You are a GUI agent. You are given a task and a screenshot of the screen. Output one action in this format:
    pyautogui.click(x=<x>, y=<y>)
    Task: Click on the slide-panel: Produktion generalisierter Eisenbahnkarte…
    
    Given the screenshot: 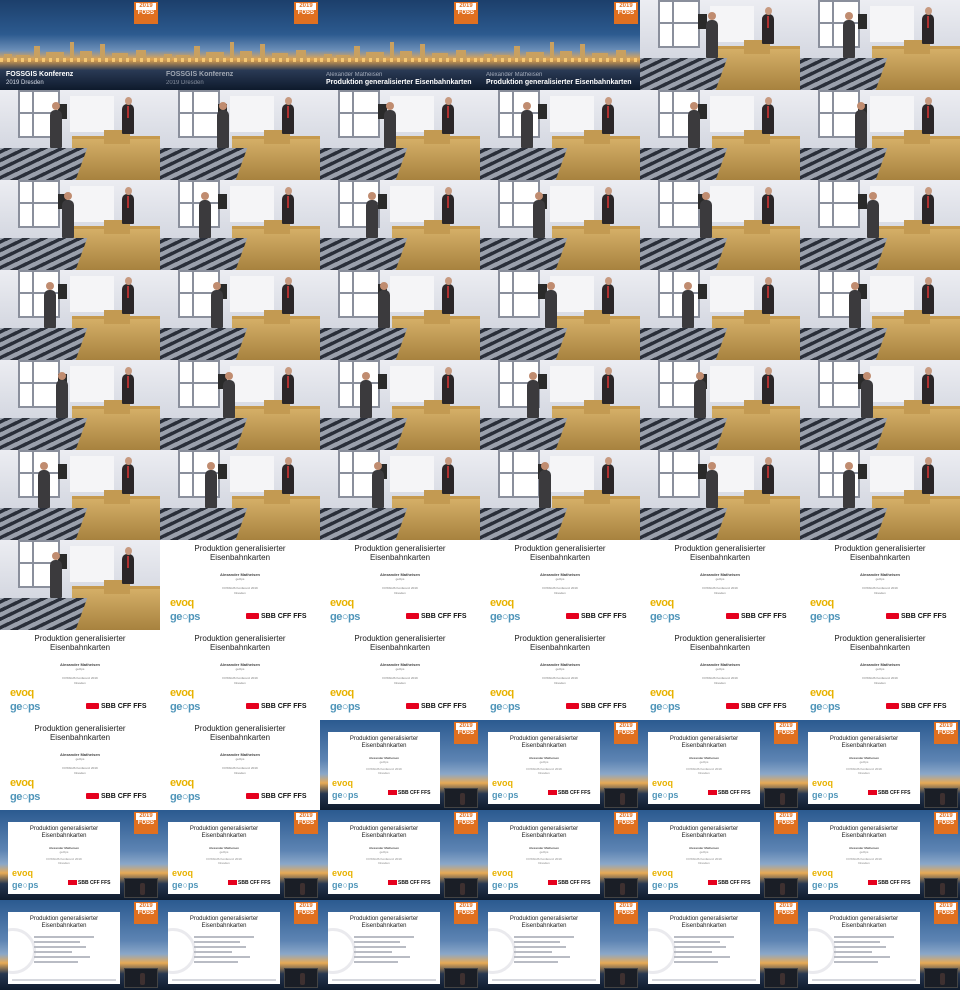 What is the action you would take?
    pyautogui.click(x=864, y=948)
    